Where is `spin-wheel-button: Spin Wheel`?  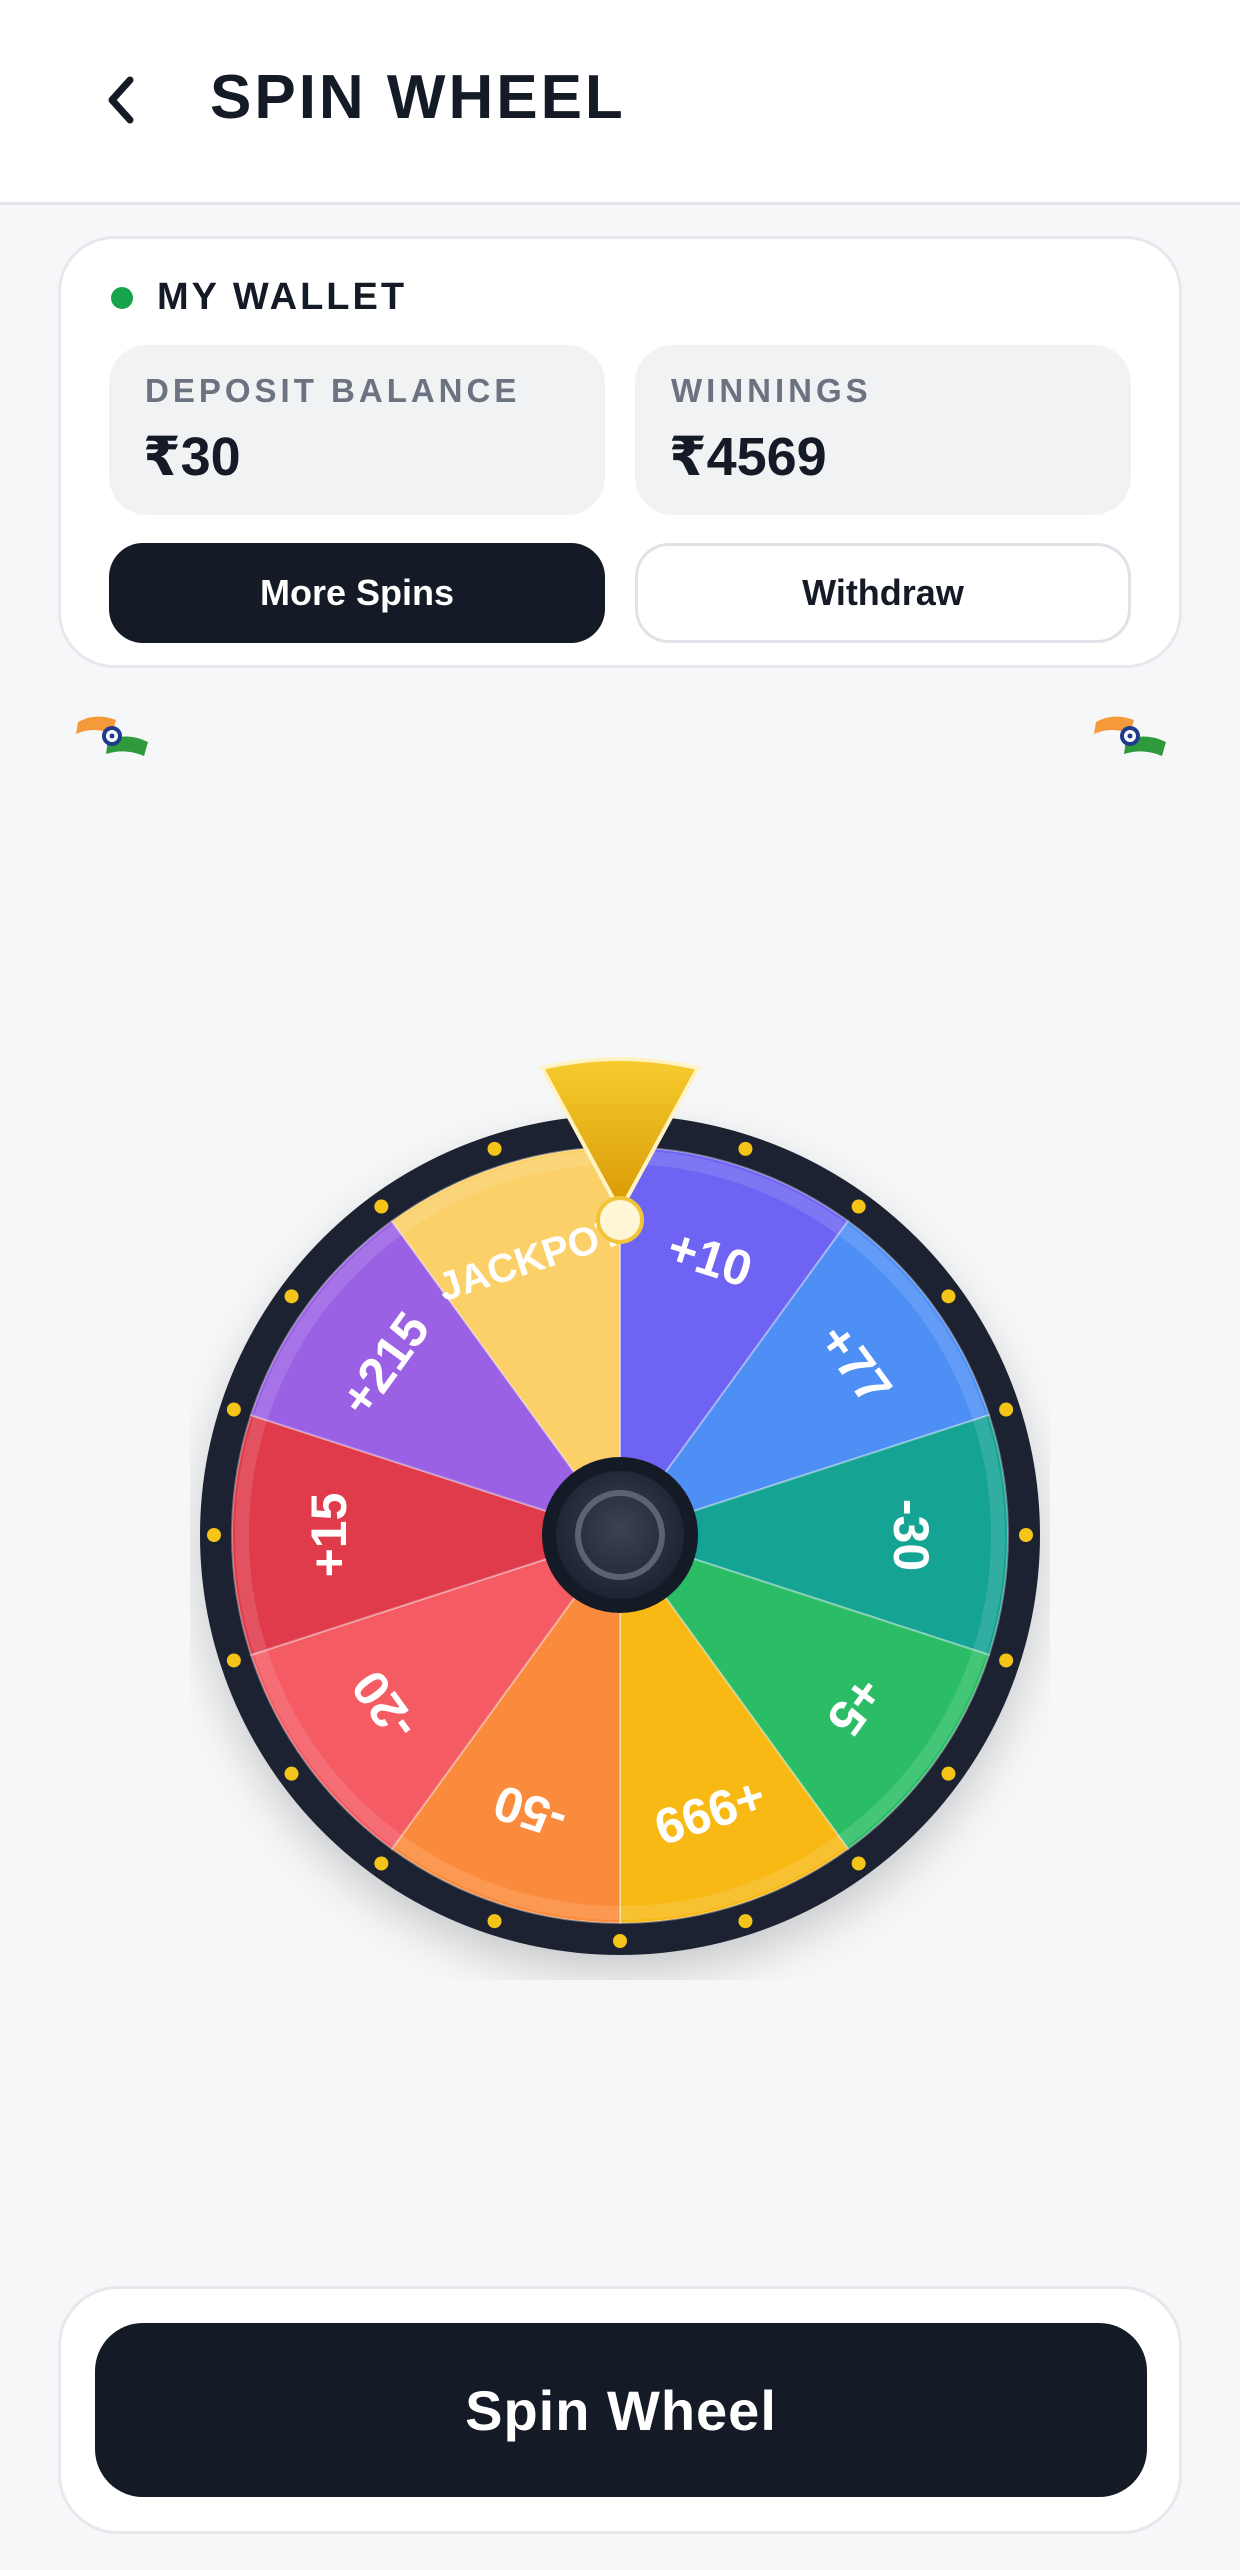 spin-wheel-button: Spin Wheel is located at coordinates (621, 2410).